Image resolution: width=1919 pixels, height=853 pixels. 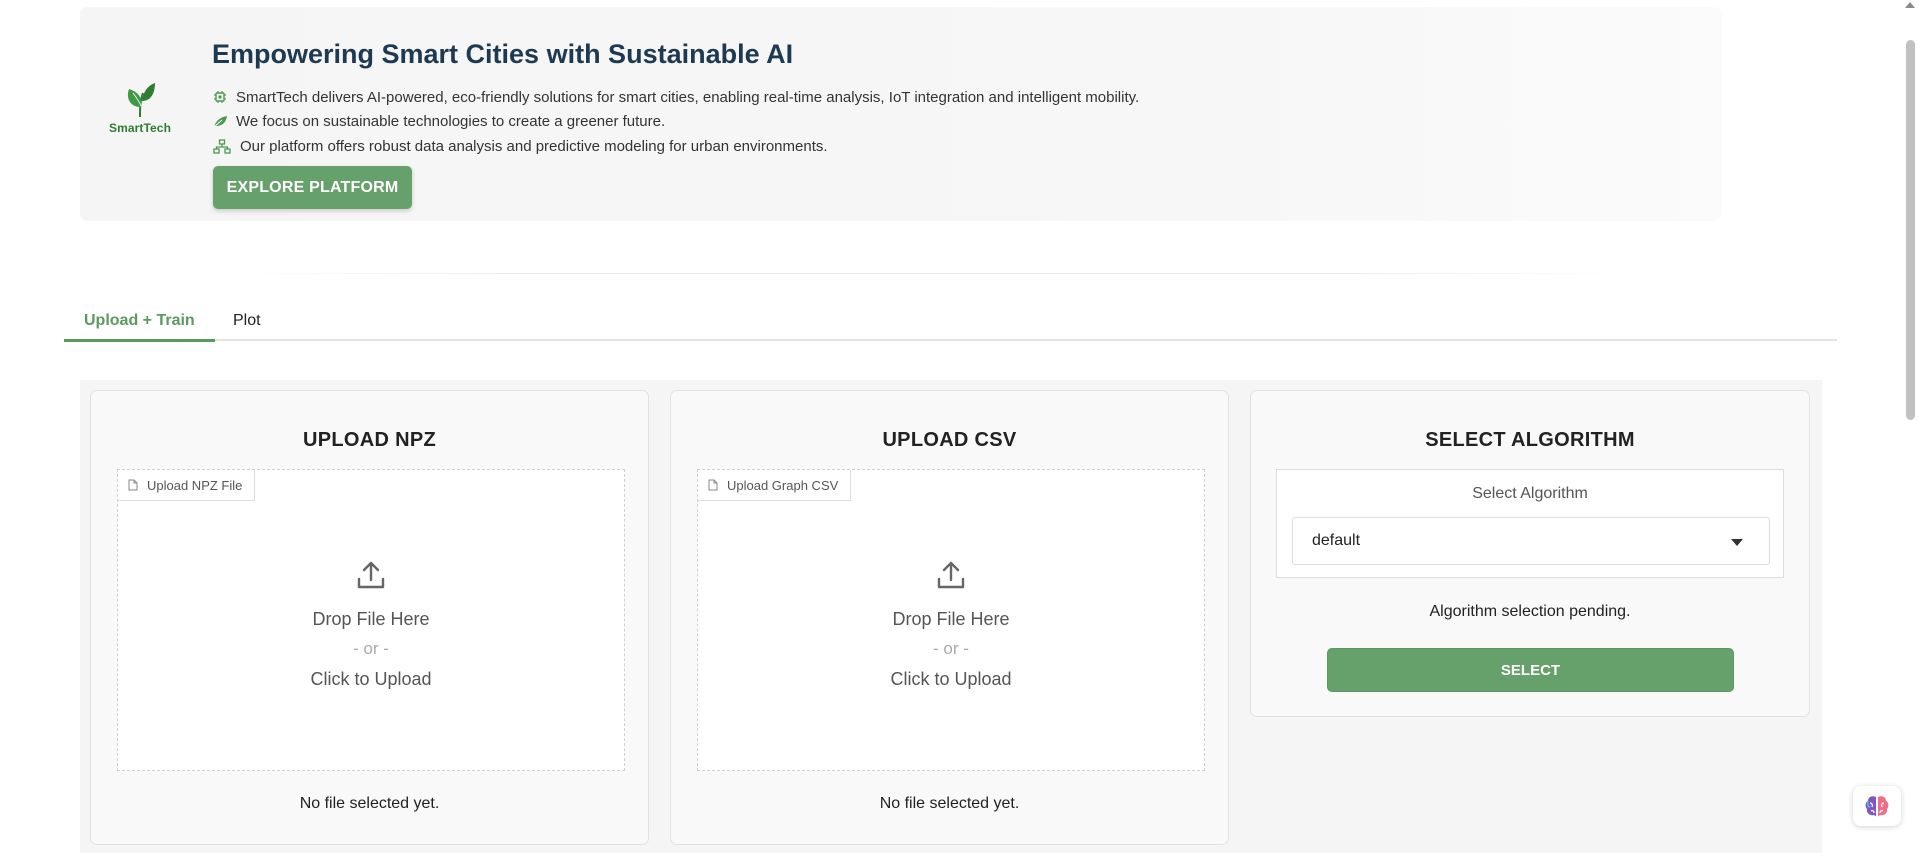 I want to click on algorithm-selected-value: default, so click(x=1336, y=540).